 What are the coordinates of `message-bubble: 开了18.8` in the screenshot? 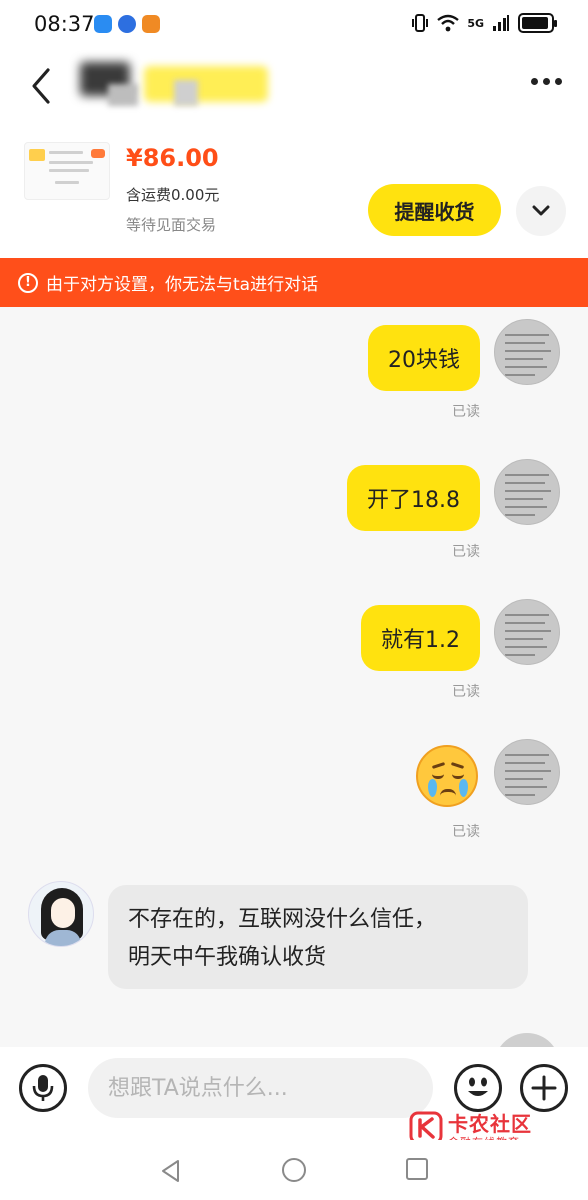 It's located at (413, 498).